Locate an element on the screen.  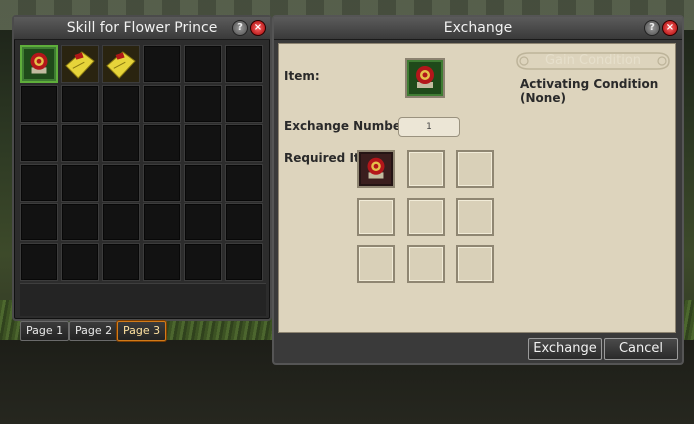
inventory-titlebar: Skill for Flower Prince ? × is located at coordinates (142, 28).